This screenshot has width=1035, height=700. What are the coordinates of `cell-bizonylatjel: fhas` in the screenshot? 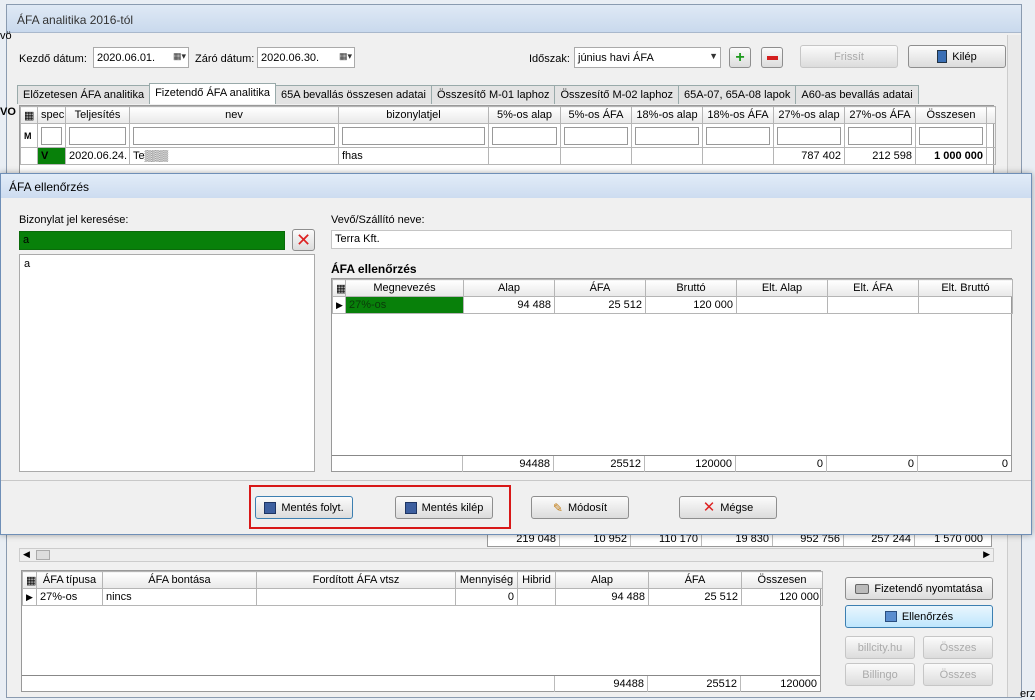 It's located at (413, 156).